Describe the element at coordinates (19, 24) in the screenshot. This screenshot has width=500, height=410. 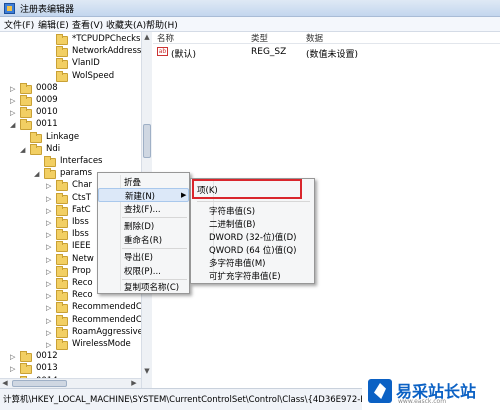
I see `menu-file: 文件(F)` at that location.